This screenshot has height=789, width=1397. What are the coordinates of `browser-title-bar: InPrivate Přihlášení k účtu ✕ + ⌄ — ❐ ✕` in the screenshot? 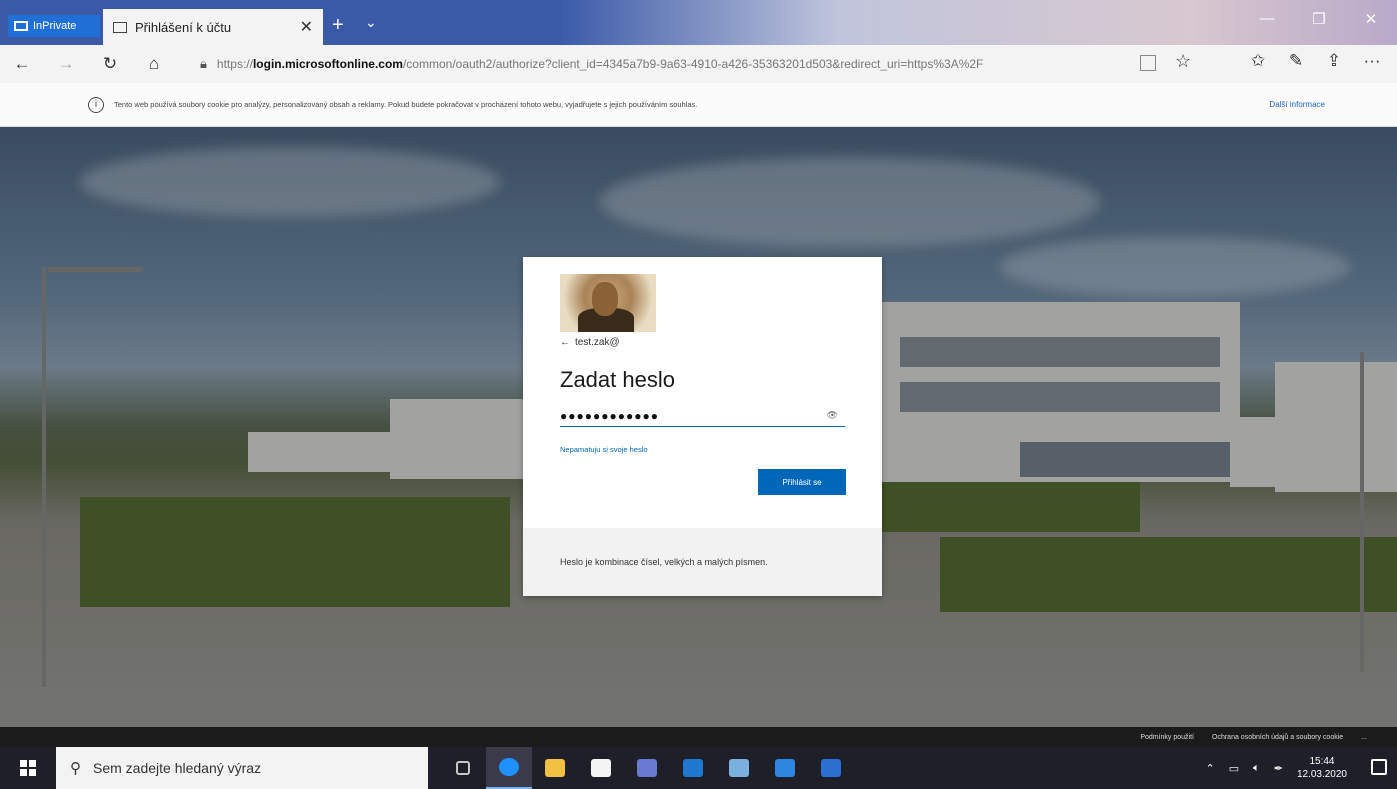 It's located at (698, 22).